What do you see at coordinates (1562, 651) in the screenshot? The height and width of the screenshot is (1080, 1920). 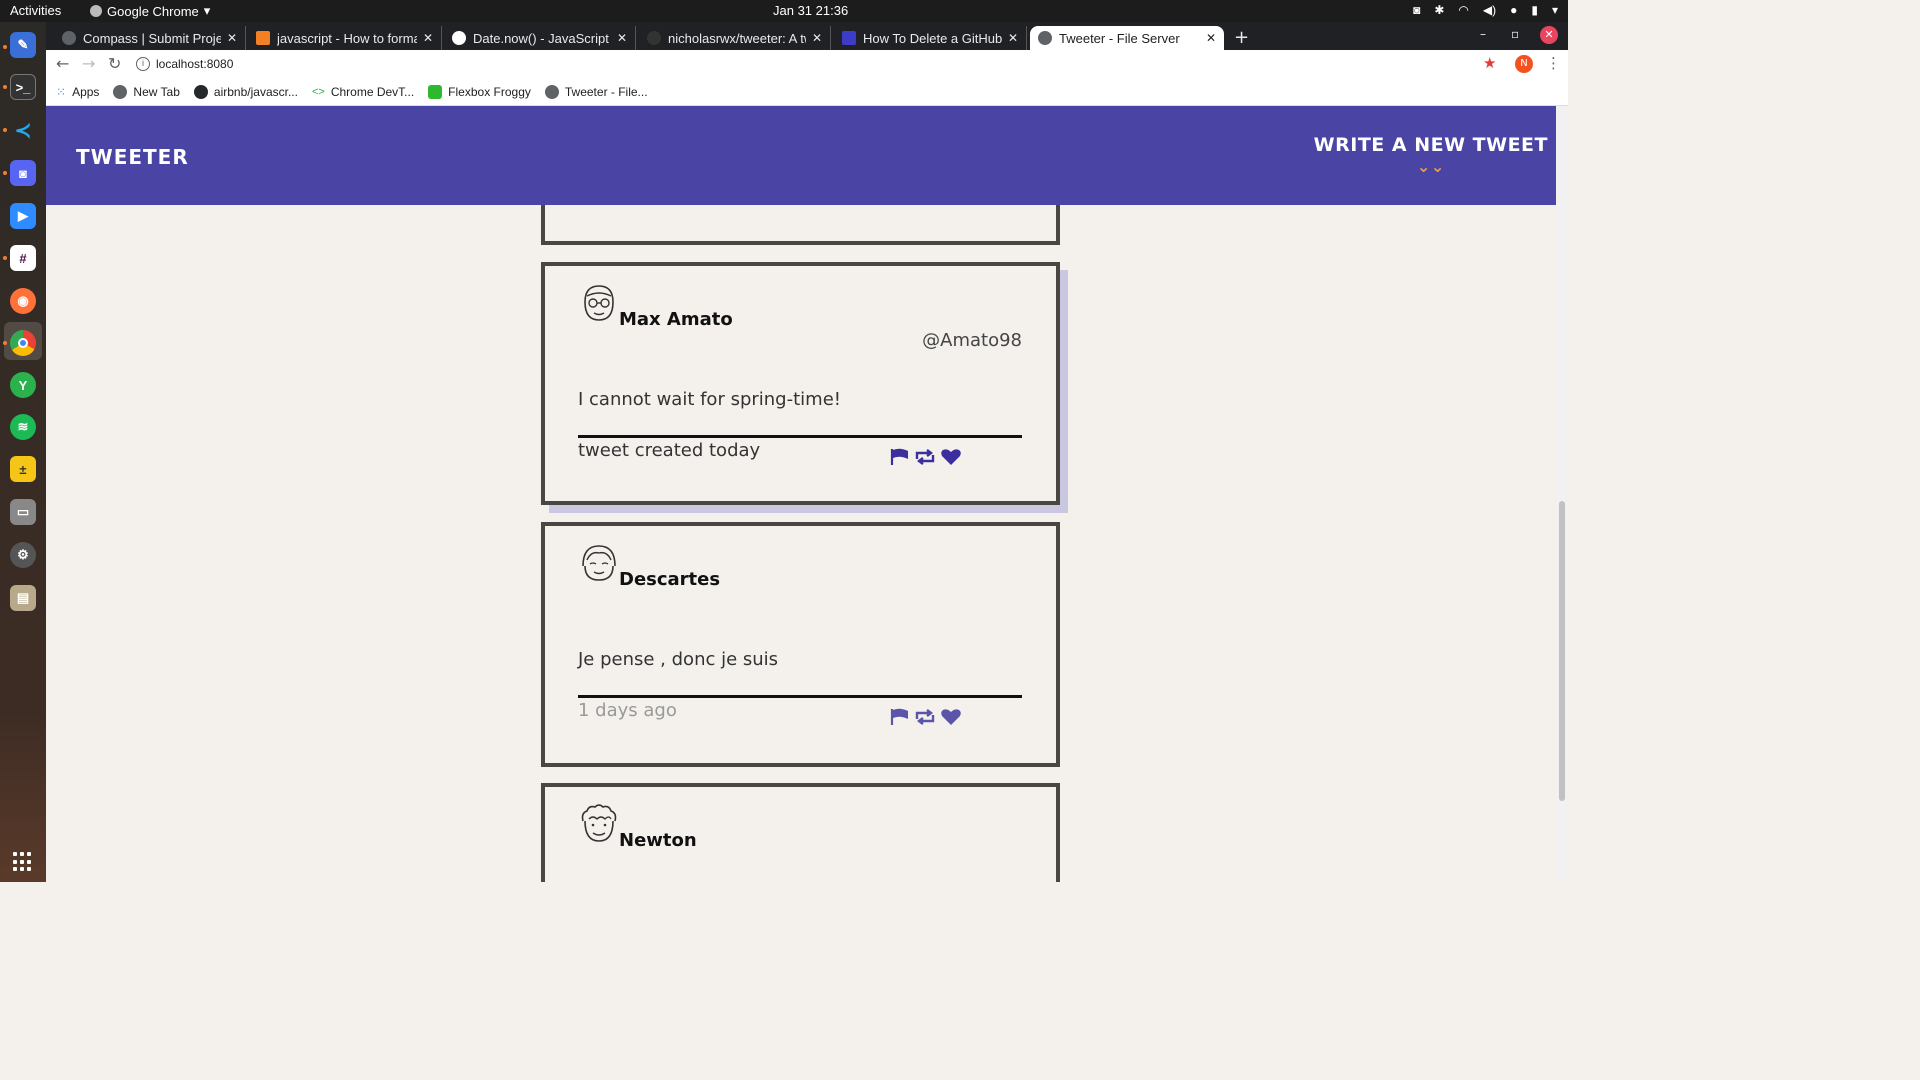 I see `scrollbar-thumb` at bounding box center [1562, 651].